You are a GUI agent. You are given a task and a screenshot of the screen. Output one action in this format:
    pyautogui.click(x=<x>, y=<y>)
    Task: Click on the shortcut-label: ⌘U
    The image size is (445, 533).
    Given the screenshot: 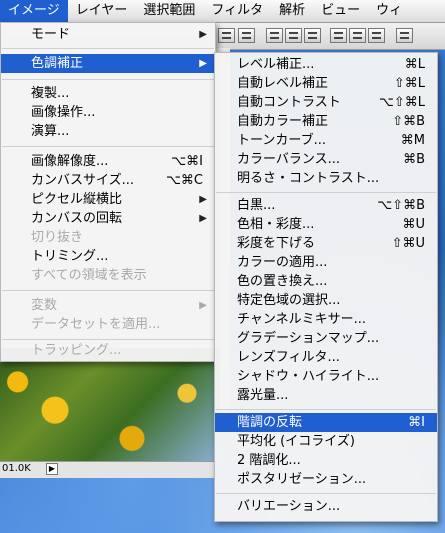 What is the action you would take?
    pyautogui.click(x=413, y=224)
    